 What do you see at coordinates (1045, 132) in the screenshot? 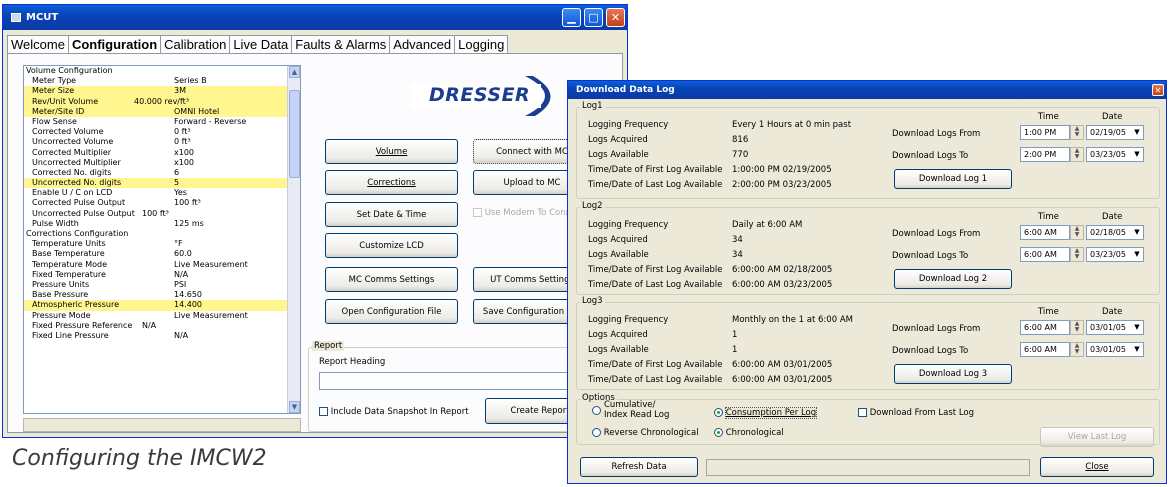
I see `from-time-input: 1:00 PM` at bounding box center [1045, 132].